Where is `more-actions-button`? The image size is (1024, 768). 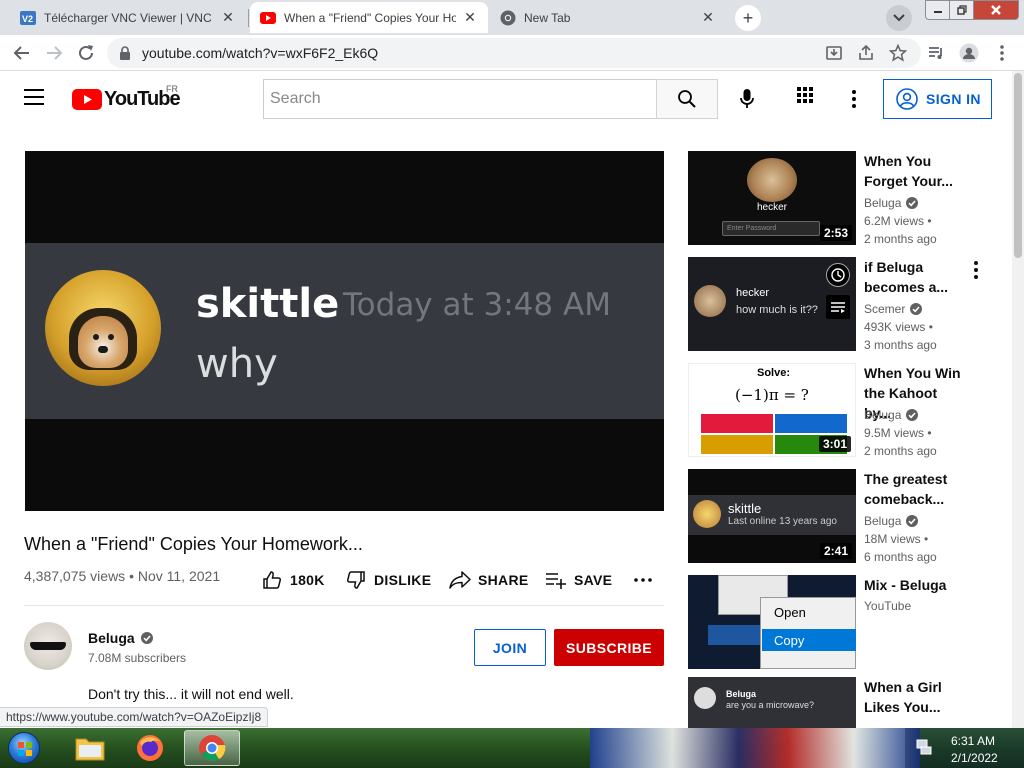
more-actions-button is located at coordinates (643, 580).